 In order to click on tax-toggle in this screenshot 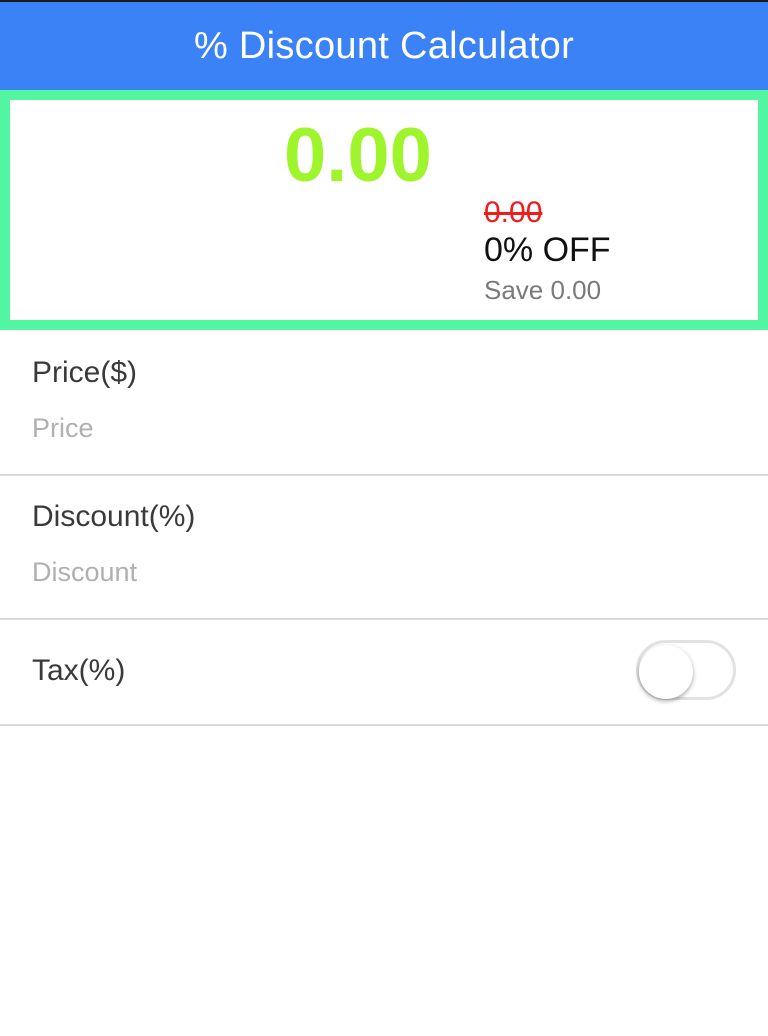, I will do `click(686, 670)`.